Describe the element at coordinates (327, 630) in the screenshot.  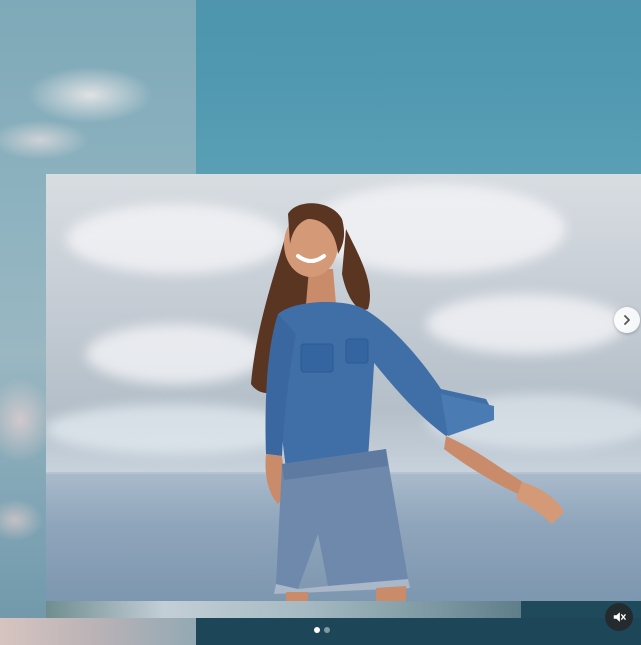
I see `carousel-dot` at that location.